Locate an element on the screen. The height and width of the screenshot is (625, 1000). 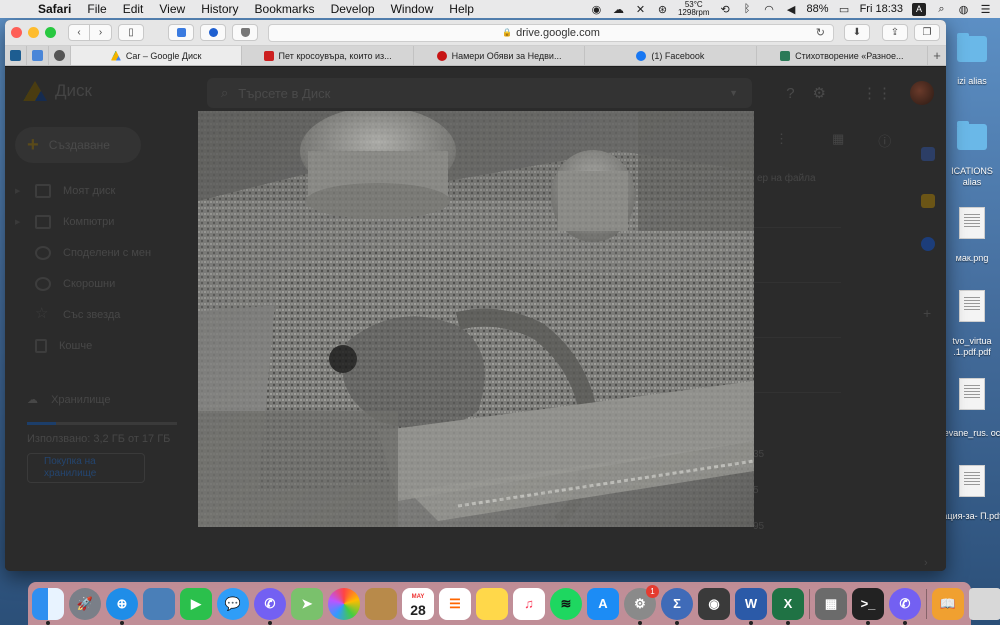
desktop-item-1: ICATIONS alias is located at coordinates (971, 154).